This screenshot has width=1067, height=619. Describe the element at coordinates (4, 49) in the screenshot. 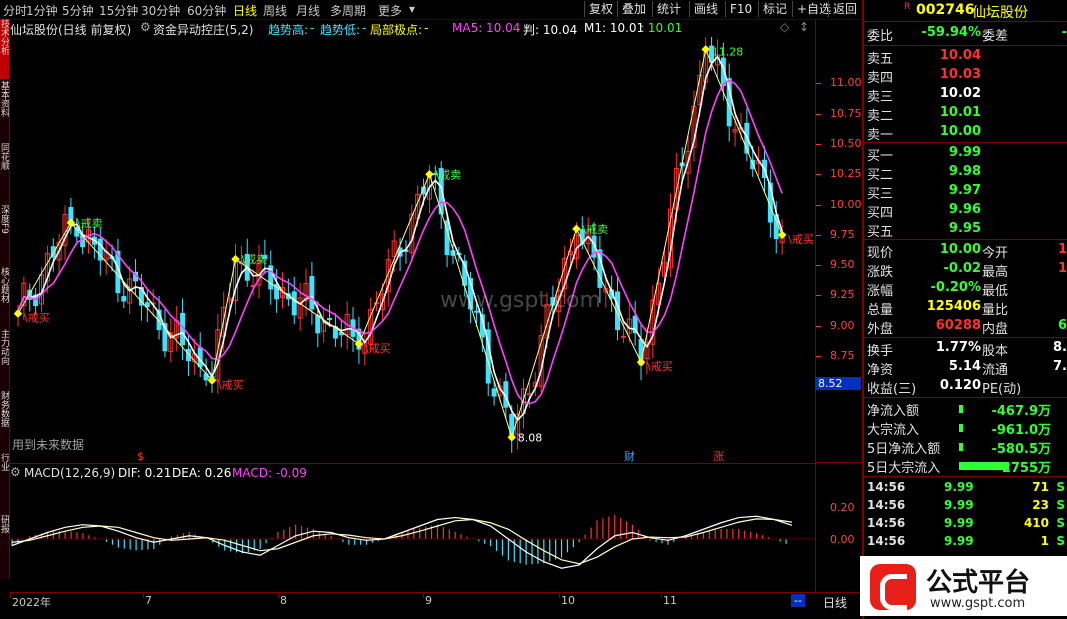

I see `side-tab-0: 技术分析` at that location.